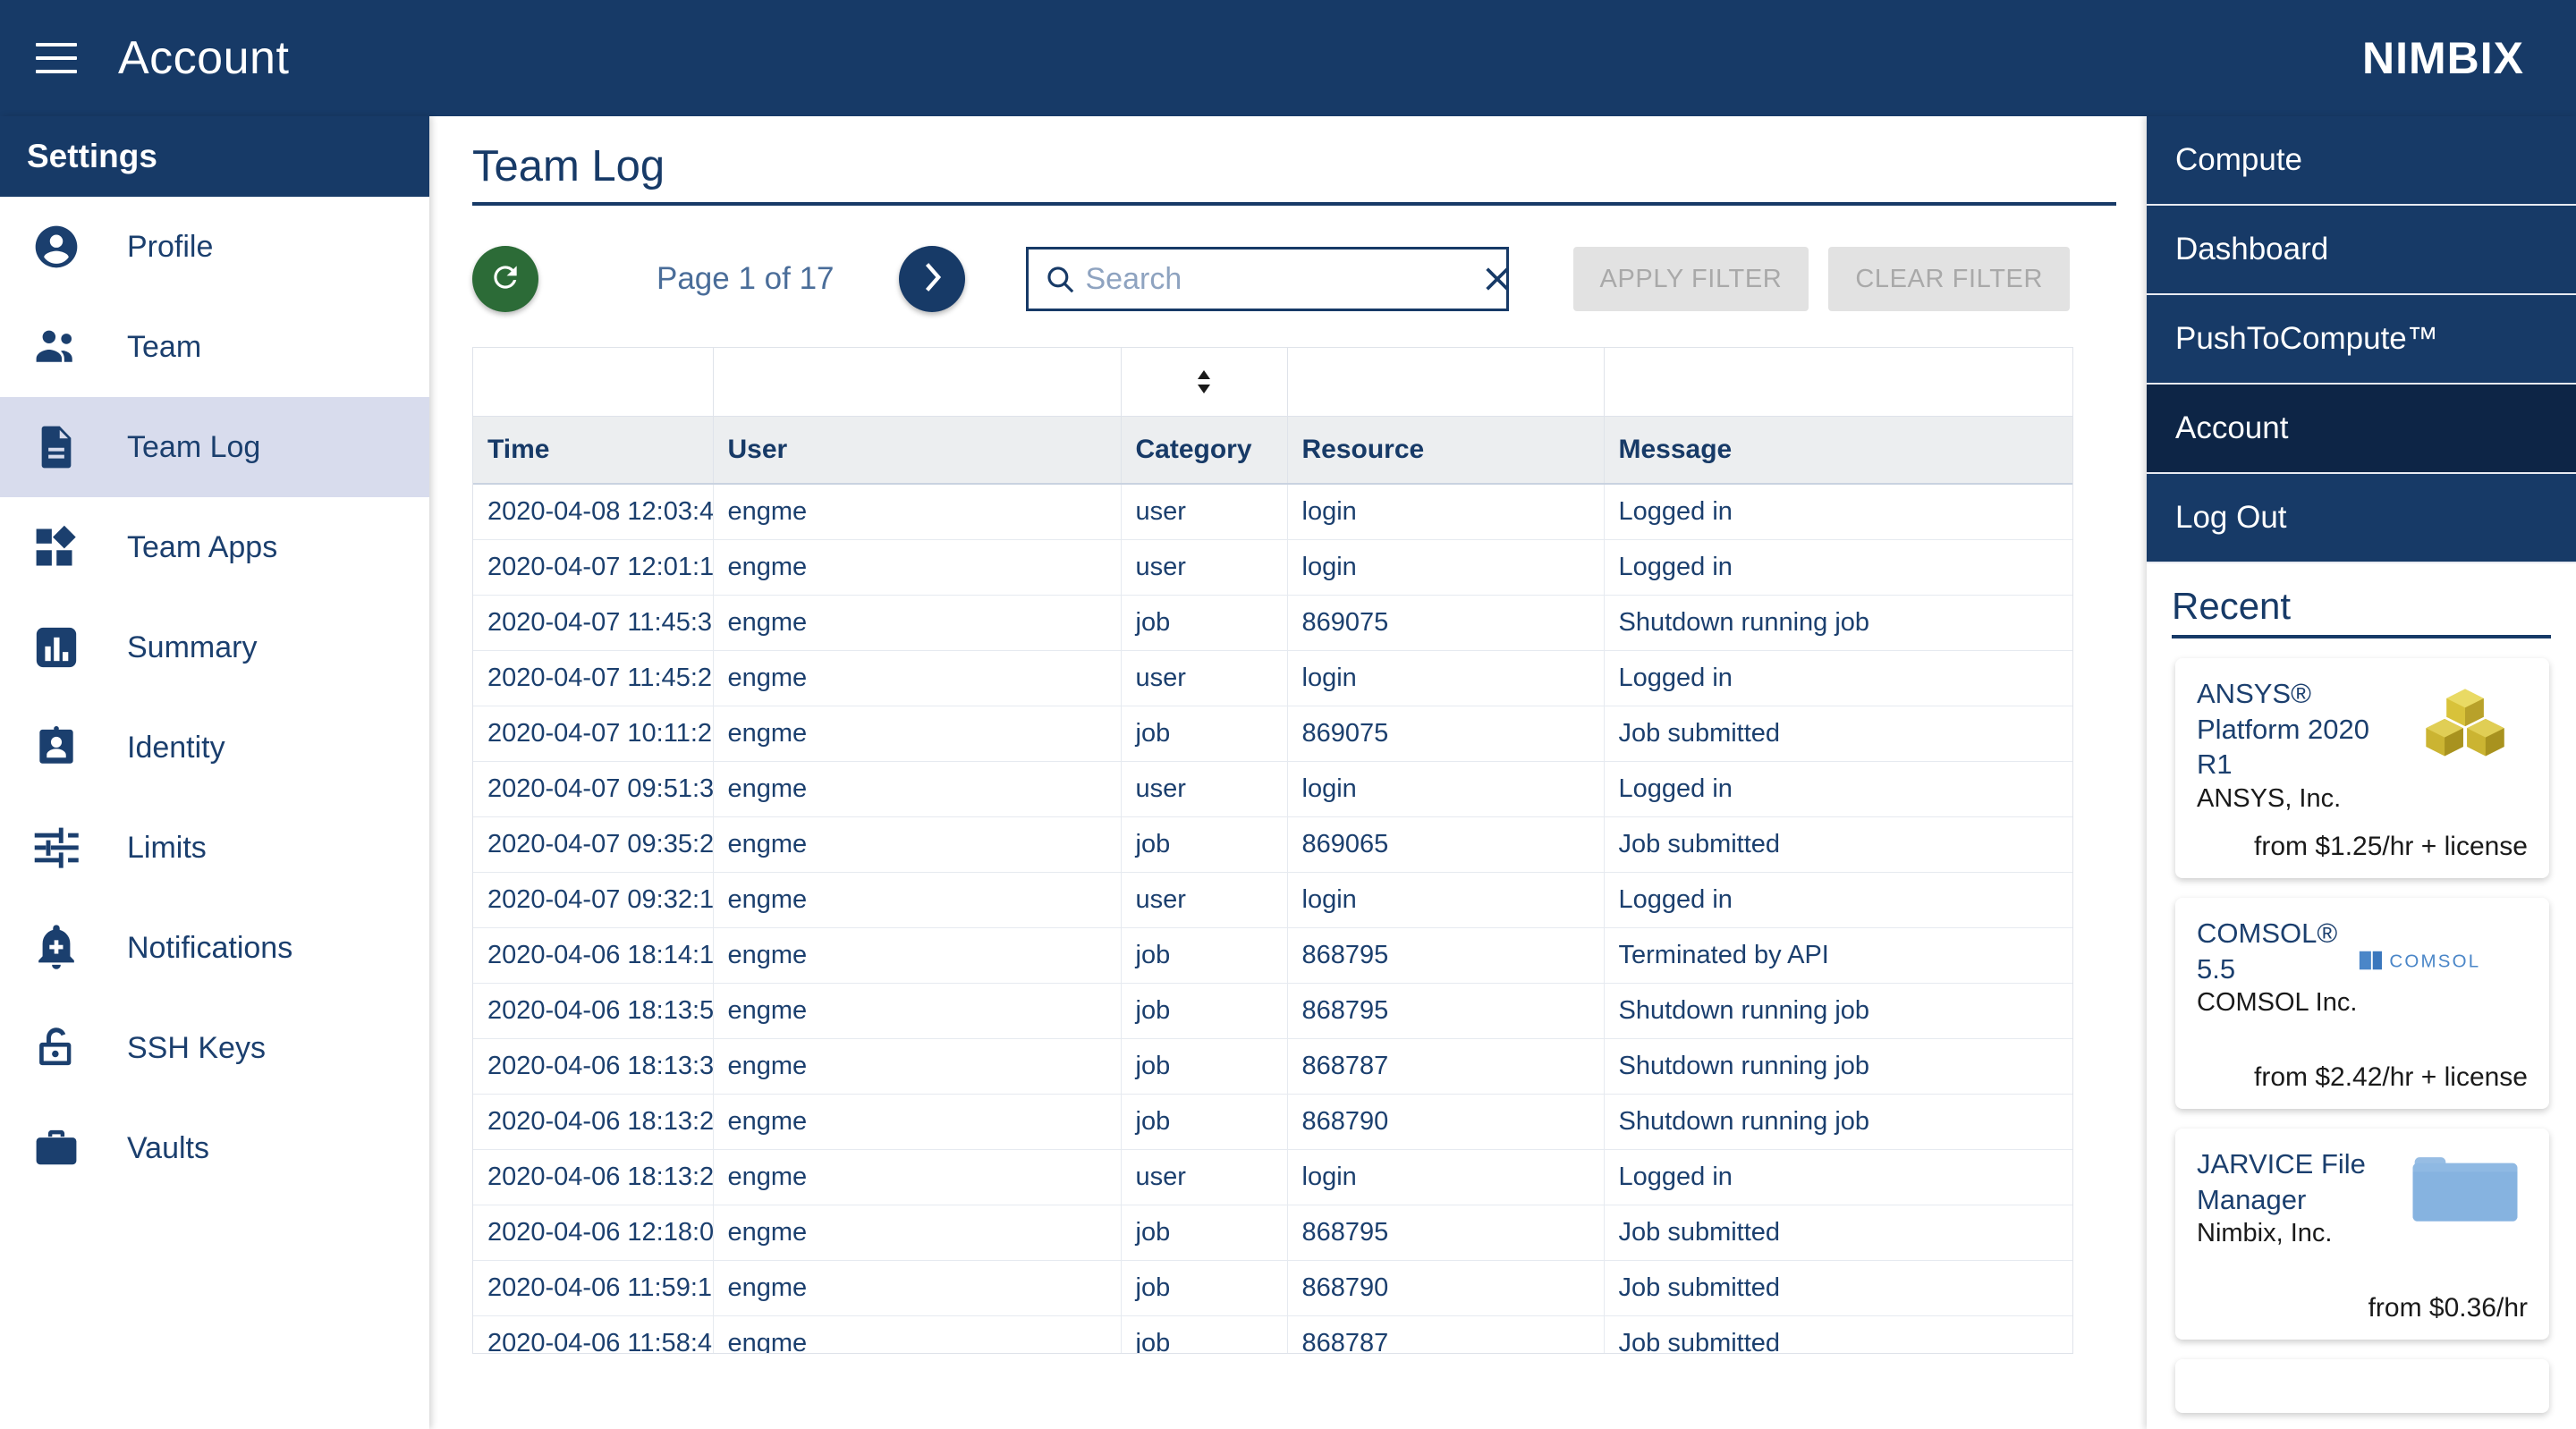 The height and width of the screenshot is (1429, 2576). I want to click on search-box, so click(1267, 279).